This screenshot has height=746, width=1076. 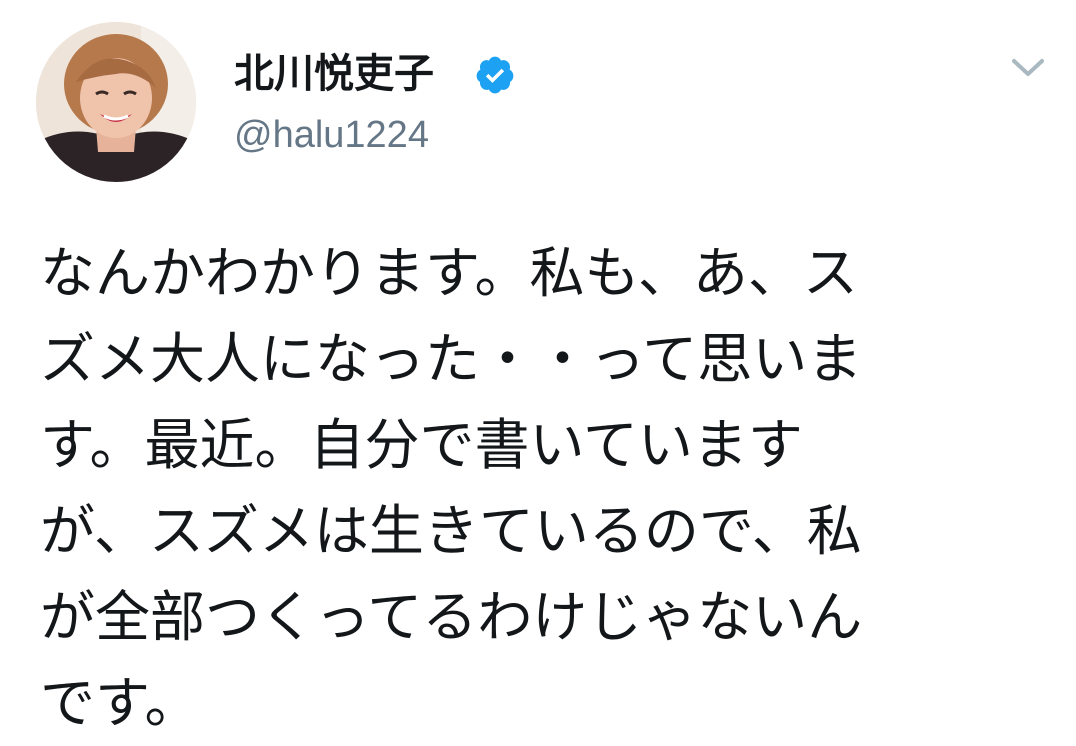 I want to click on avatar, so click(x=116, y=102).